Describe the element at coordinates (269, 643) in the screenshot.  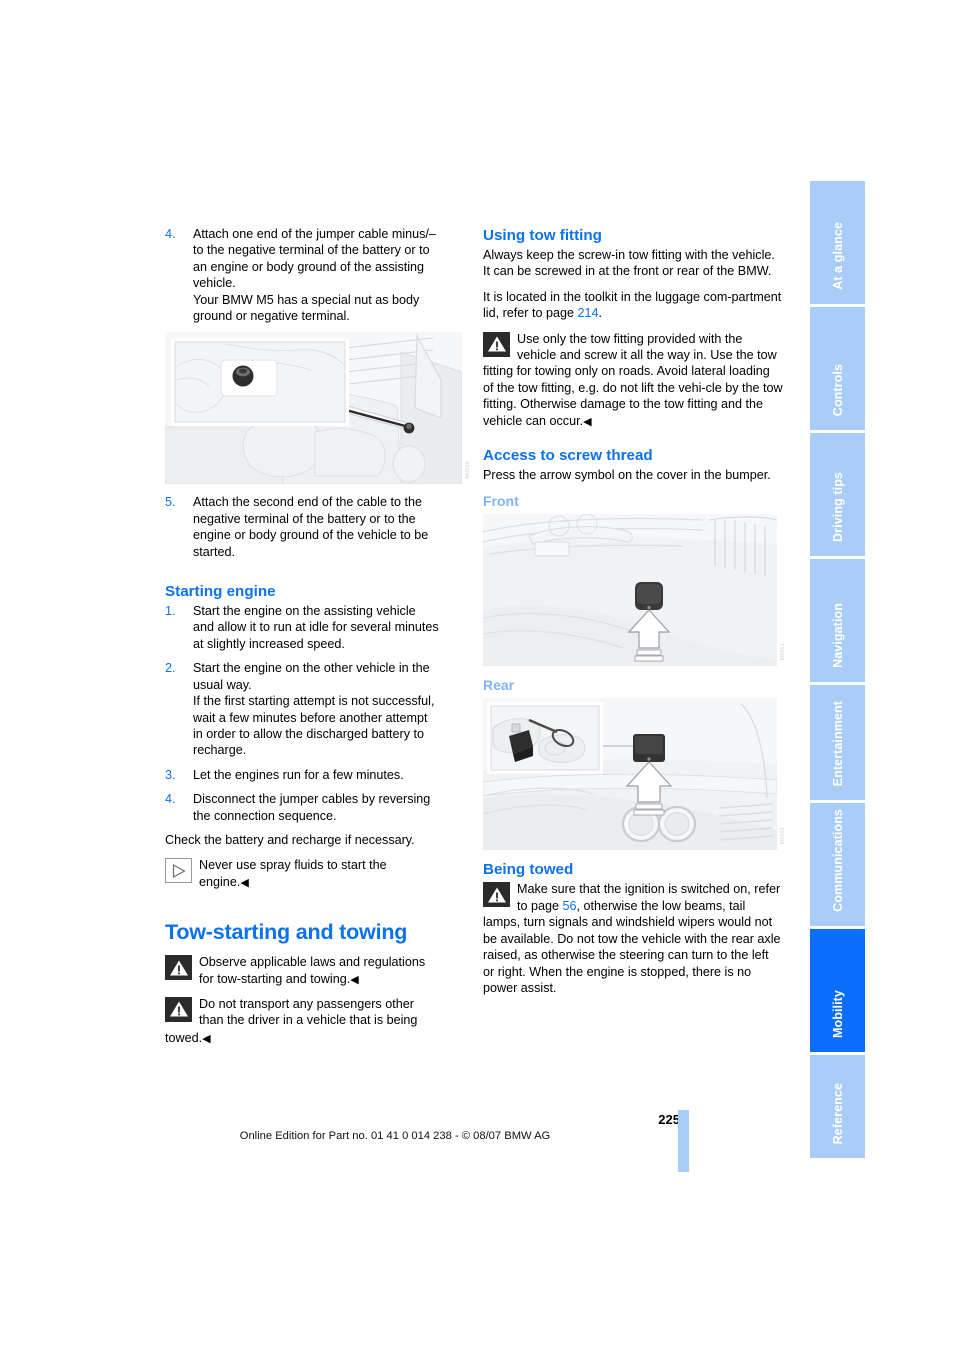
I see `step-text-line: at slightly increased speed.` at that location.